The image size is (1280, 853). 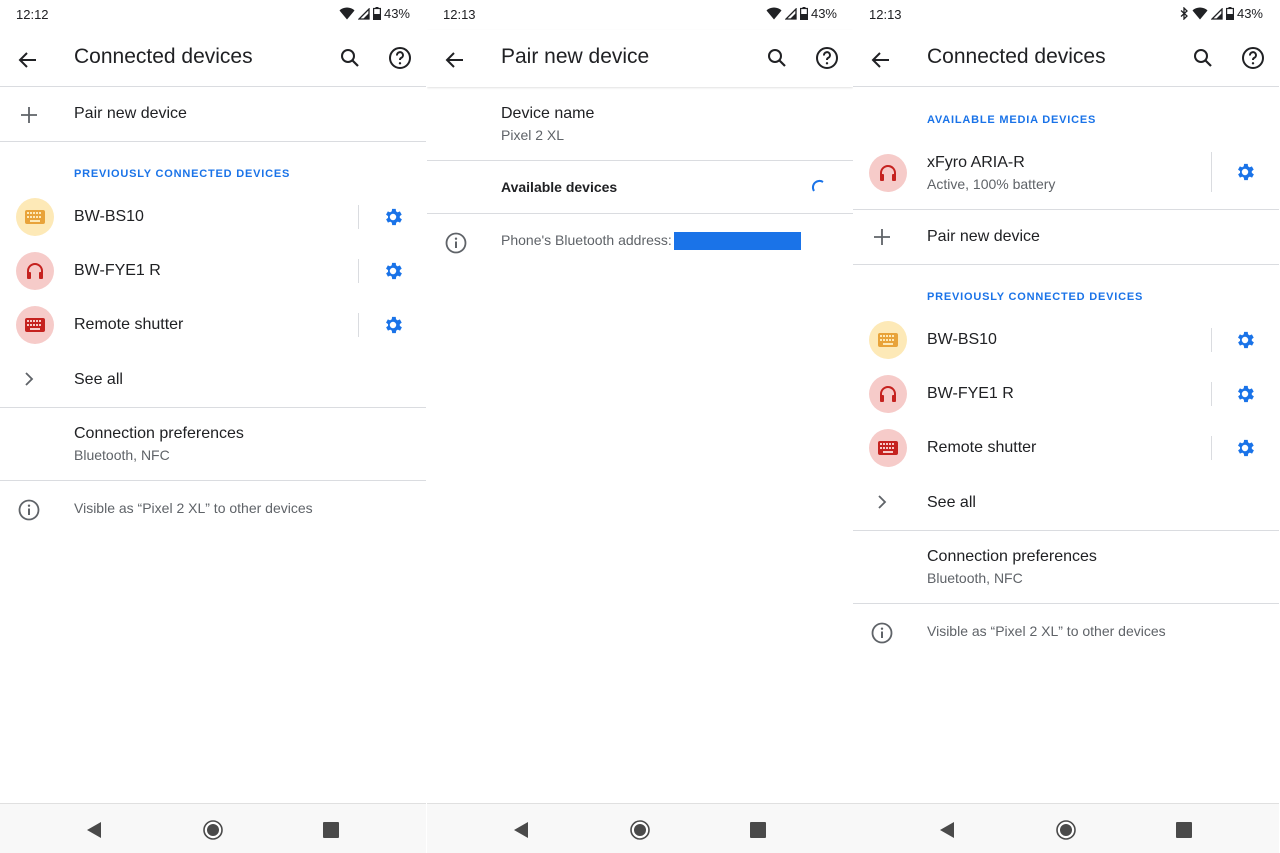 I want to click on visible-as-text: Visible as “Pixel 2 XL” to other devices, so click(x=193, y=508).